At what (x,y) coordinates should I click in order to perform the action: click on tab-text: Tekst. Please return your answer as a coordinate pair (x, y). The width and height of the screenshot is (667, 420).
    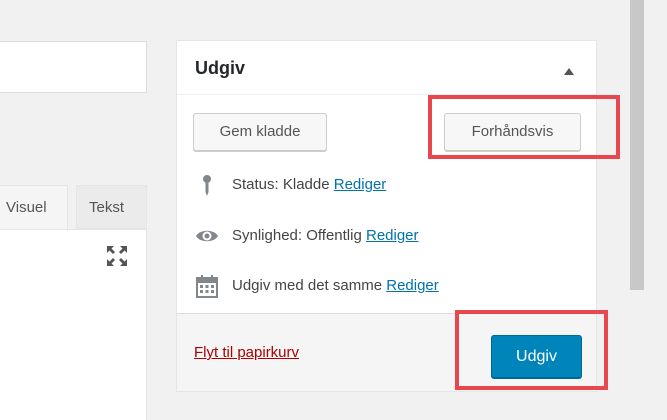
    Looking at the image, I should click on (111, 207).